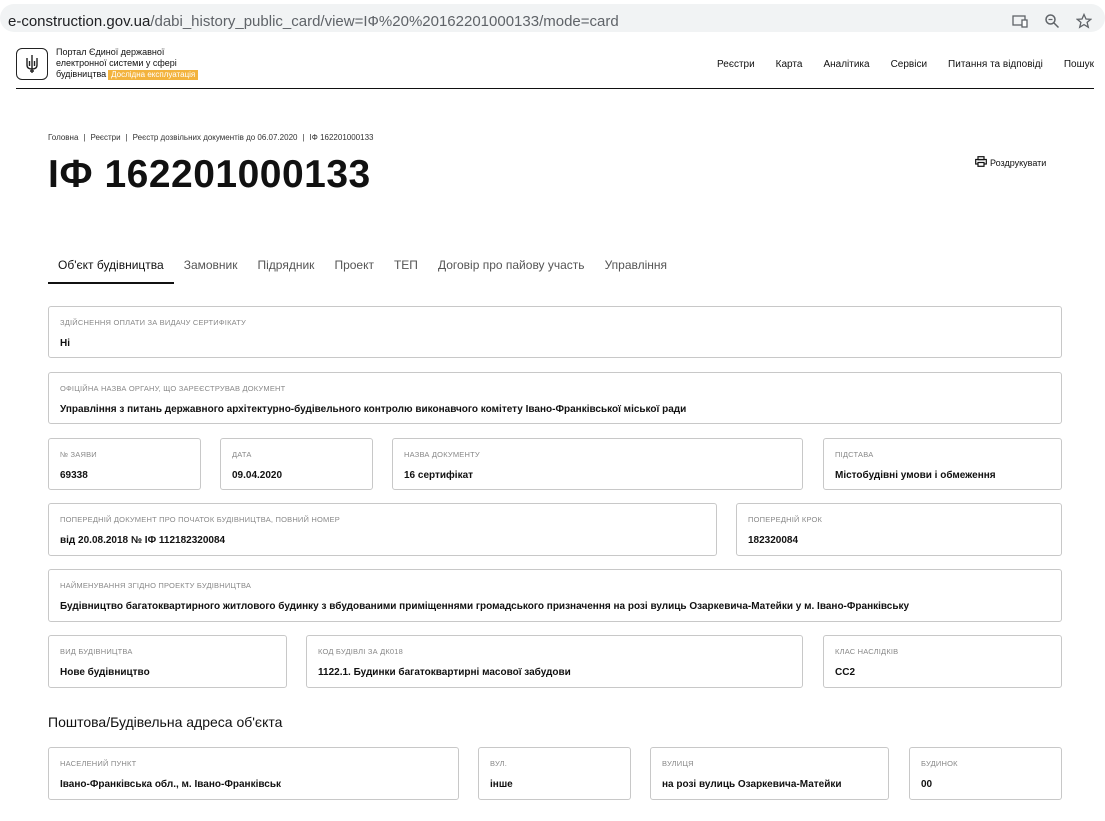 This screenshot has width=1105, height=821. I want to click on print-button: Роздрукувати, so click(1010, 162).